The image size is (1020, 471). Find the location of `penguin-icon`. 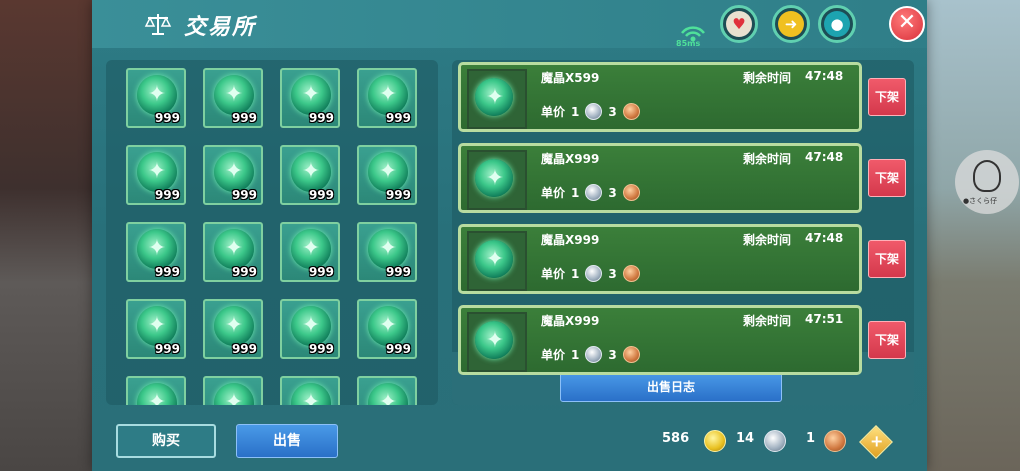

penguin-icon is located at coordinates (987, 176).